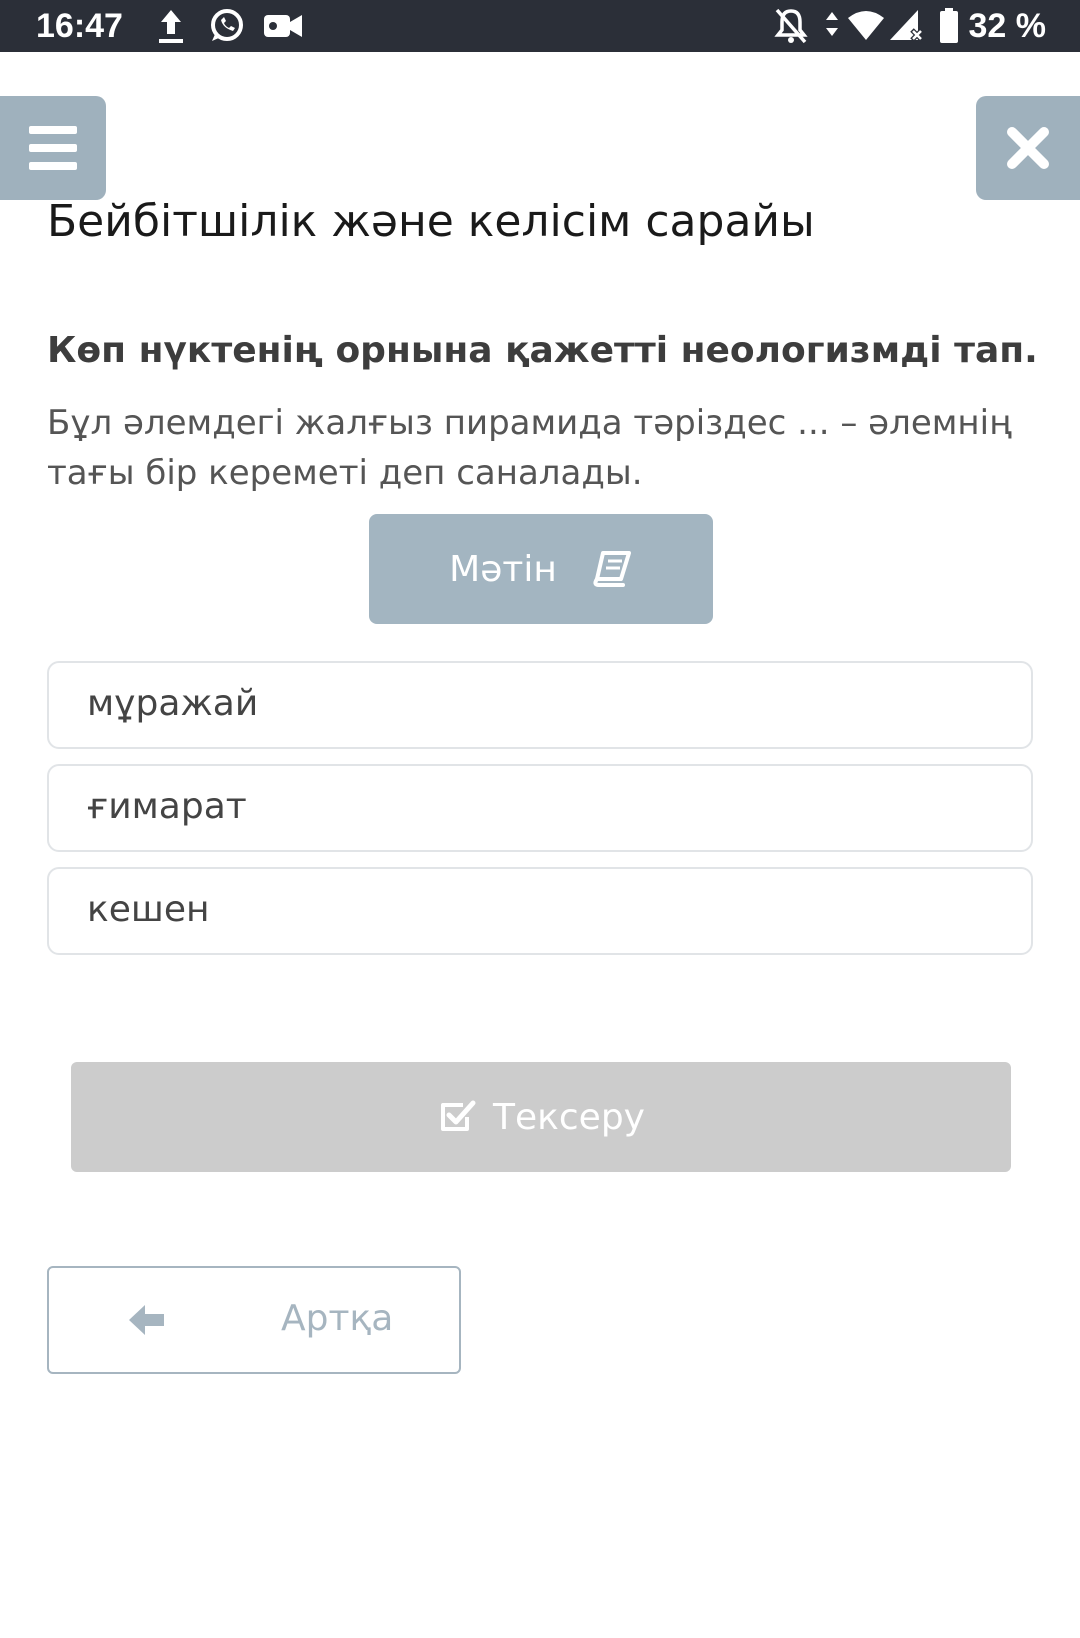  Describe the element at coordinates (540, 808) in the screenshot. I see `answer-option-2: ғимарат` at that location.